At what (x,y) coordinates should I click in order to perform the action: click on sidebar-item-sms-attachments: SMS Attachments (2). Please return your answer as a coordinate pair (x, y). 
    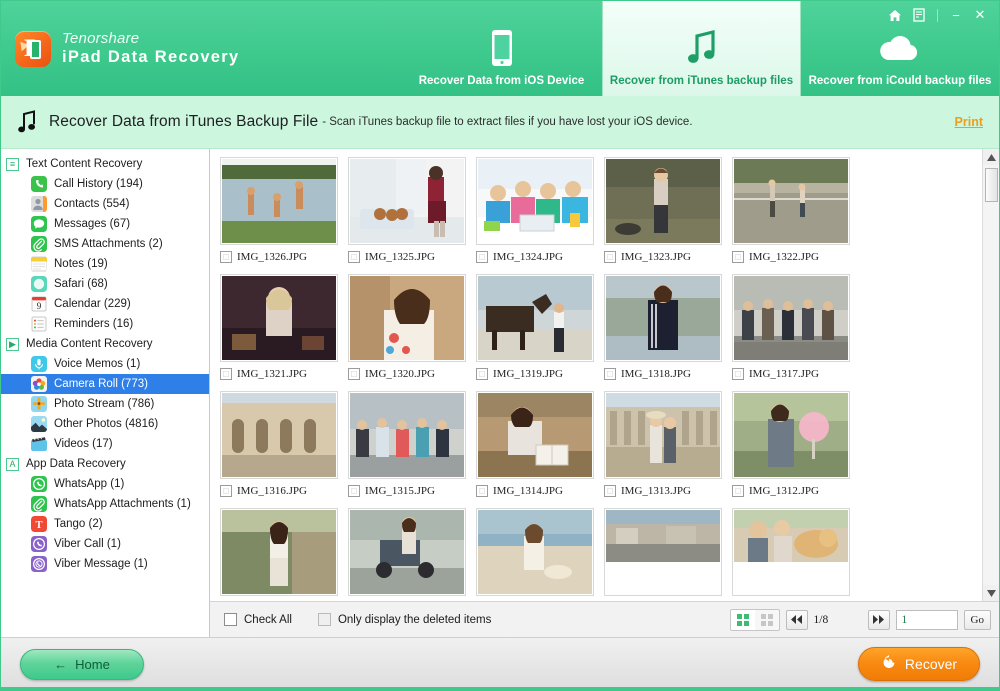
    Looking at the image, I should click on (105, 244).